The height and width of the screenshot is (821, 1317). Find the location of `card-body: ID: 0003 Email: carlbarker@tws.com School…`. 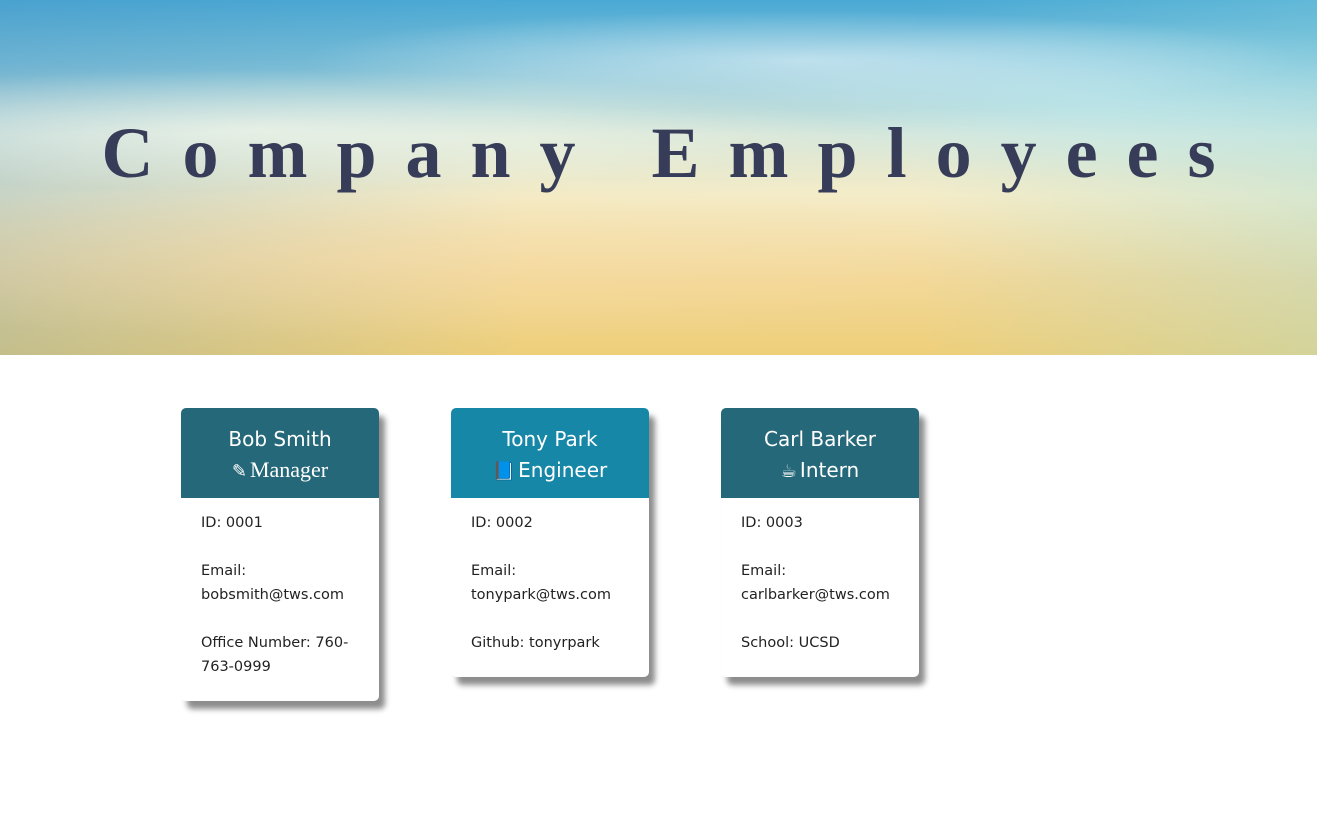

card-body: ID: 0003 Email: carlbarker@tws.com School… is located at coordinates (820, 587).